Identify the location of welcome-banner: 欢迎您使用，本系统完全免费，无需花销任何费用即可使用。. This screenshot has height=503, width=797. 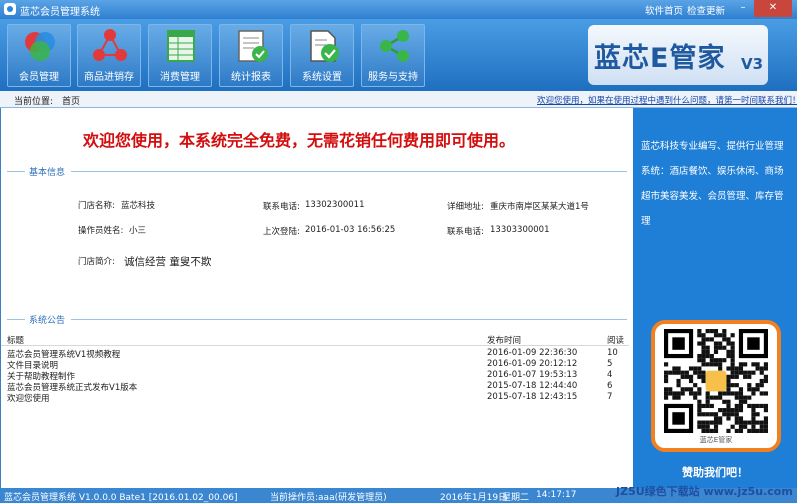
(299, 140).